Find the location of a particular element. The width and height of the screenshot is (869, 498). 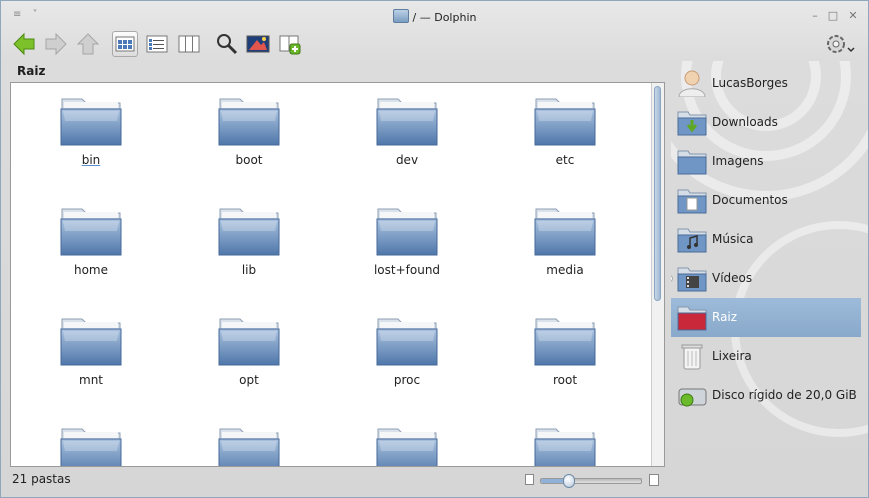

folder-label: dev is located at coordinates (407, 160).